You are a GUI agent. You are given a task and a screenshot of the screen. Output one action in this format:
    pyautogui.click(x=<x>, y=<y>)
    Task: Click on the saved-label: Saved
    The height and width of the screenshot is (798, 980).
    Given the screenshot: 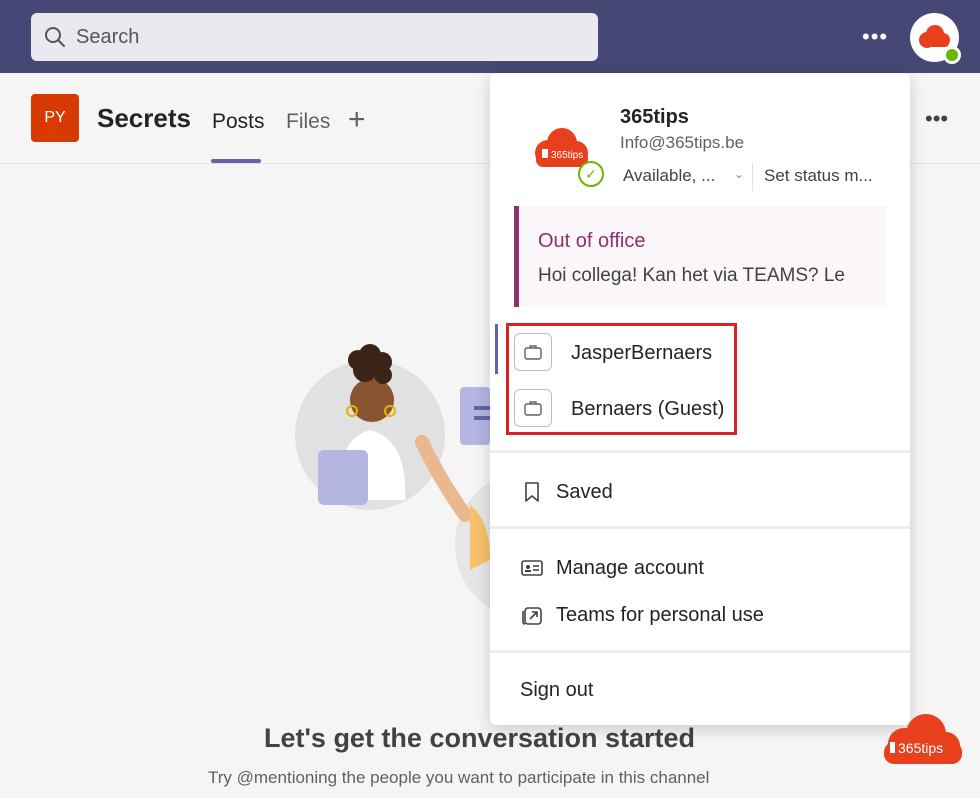 What is the action you would take?
    pyautogui.click(x=584, y=491)
    